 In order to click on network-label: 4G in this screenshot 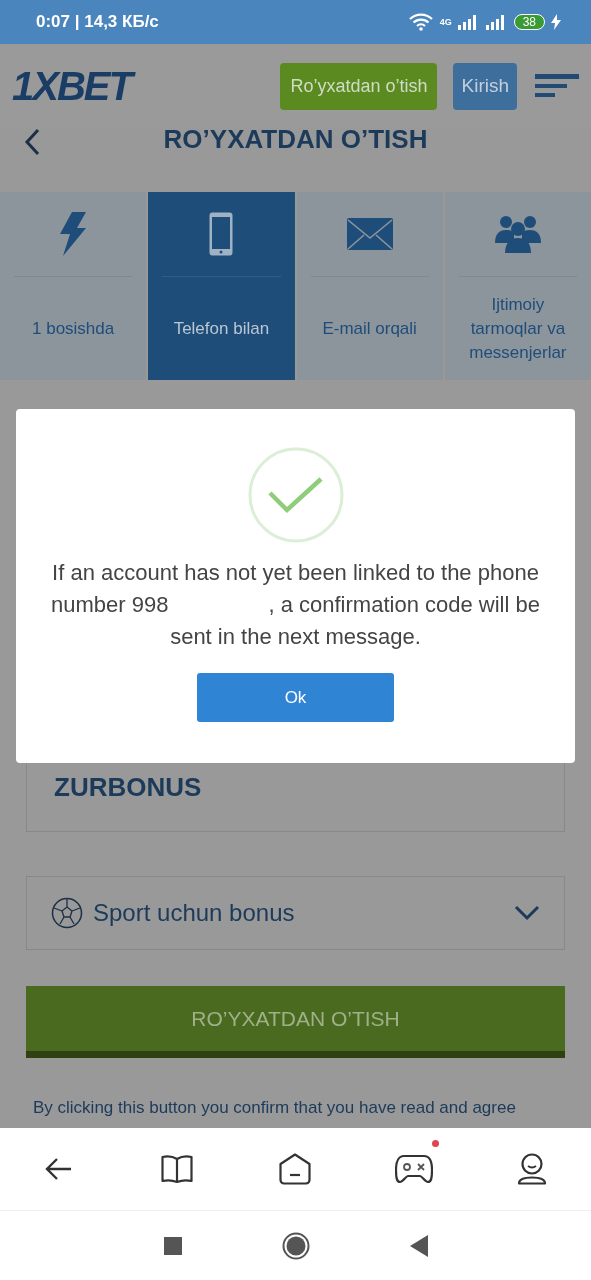, I will do `click(445, 22)`.